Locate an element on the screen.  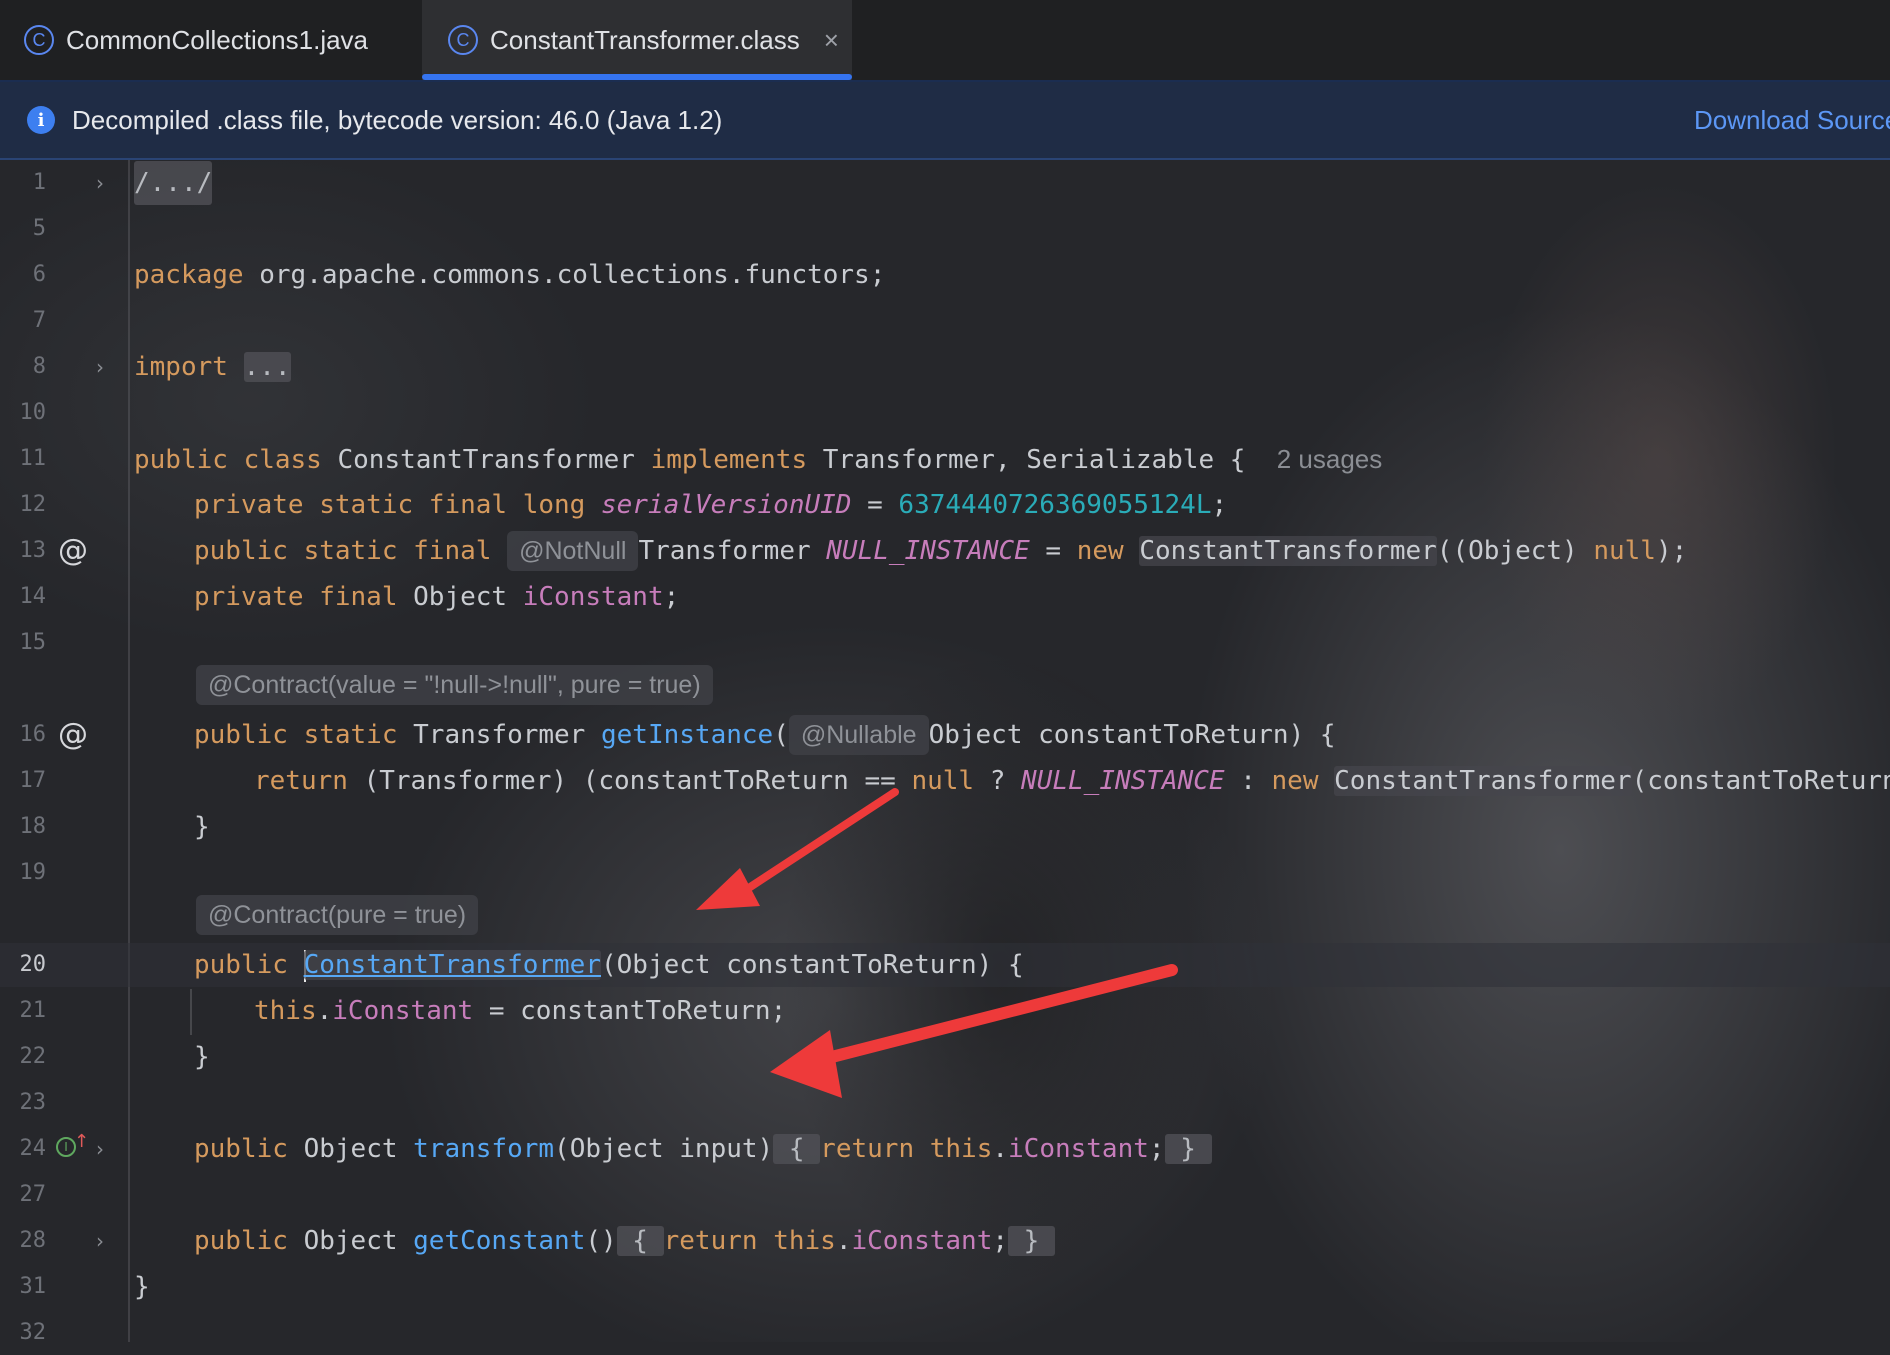
code-line: 1 › /.../ is located at coordinates (945, 183).